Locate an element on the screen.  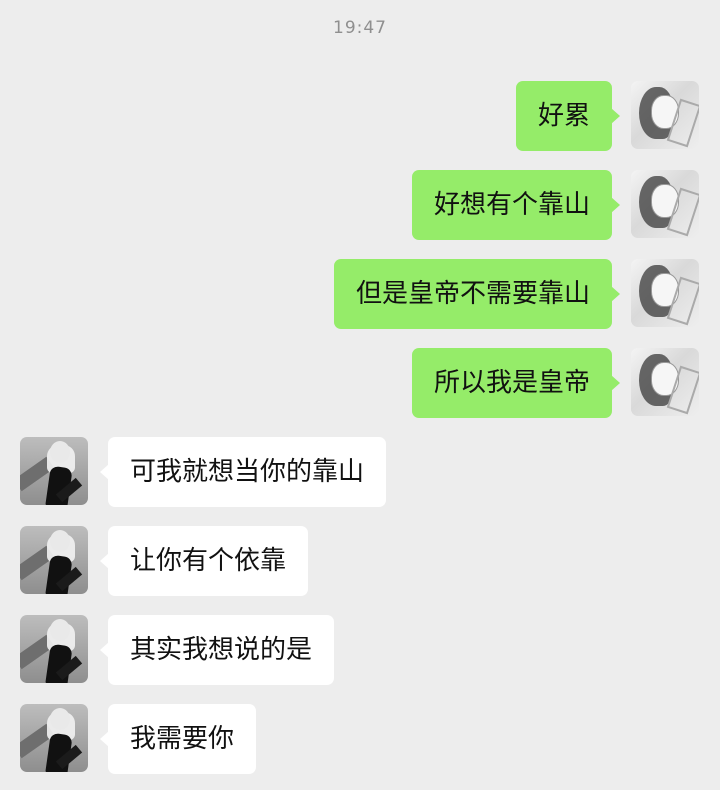
chat-timestamp: 19:47 is located at coordinates (360, 28).